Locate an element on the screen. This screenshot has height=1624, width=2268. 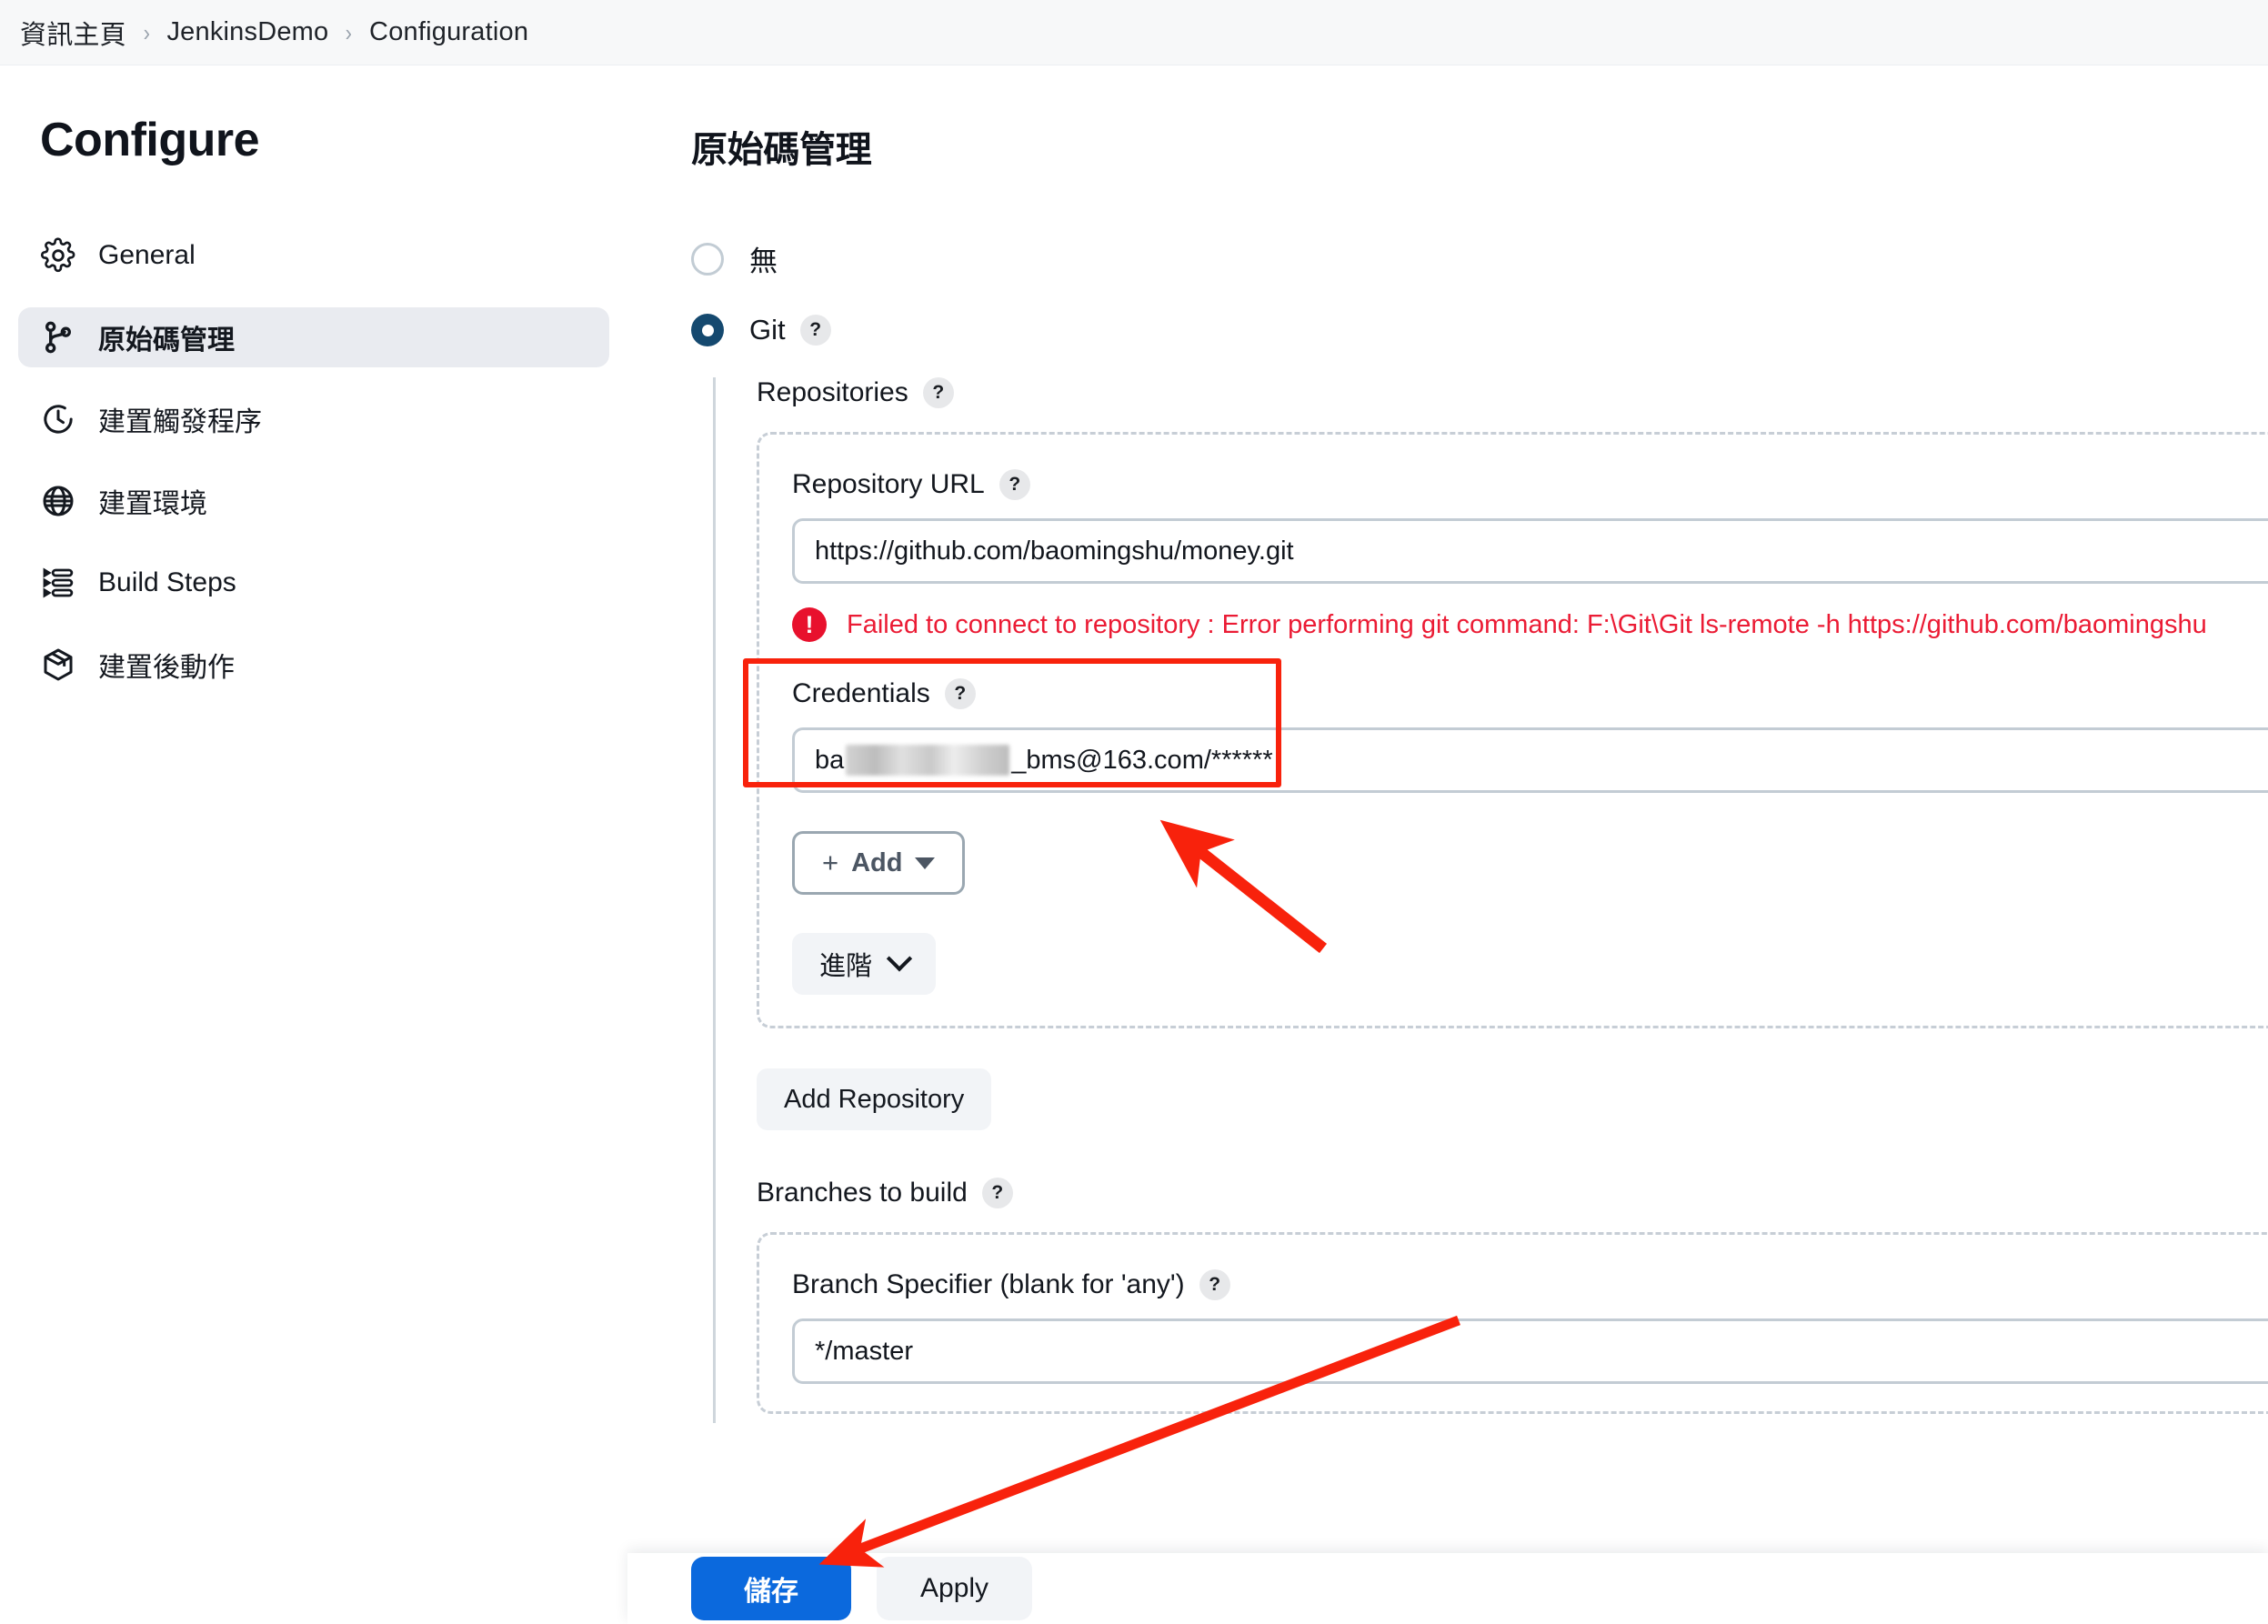
sidebar-item-label: Build Steps is located at coordinates (167, 582).